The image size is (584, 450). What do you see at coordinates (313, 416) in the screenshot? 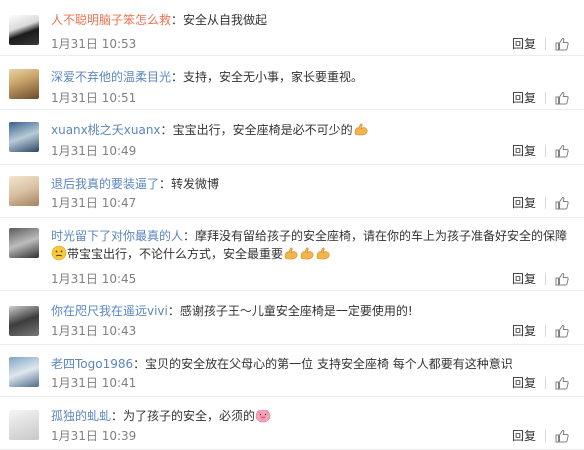
I see `comment-text-line: 孤独的虬虬：为了孩子的安全，必须的` at bounding box center [313, 416].